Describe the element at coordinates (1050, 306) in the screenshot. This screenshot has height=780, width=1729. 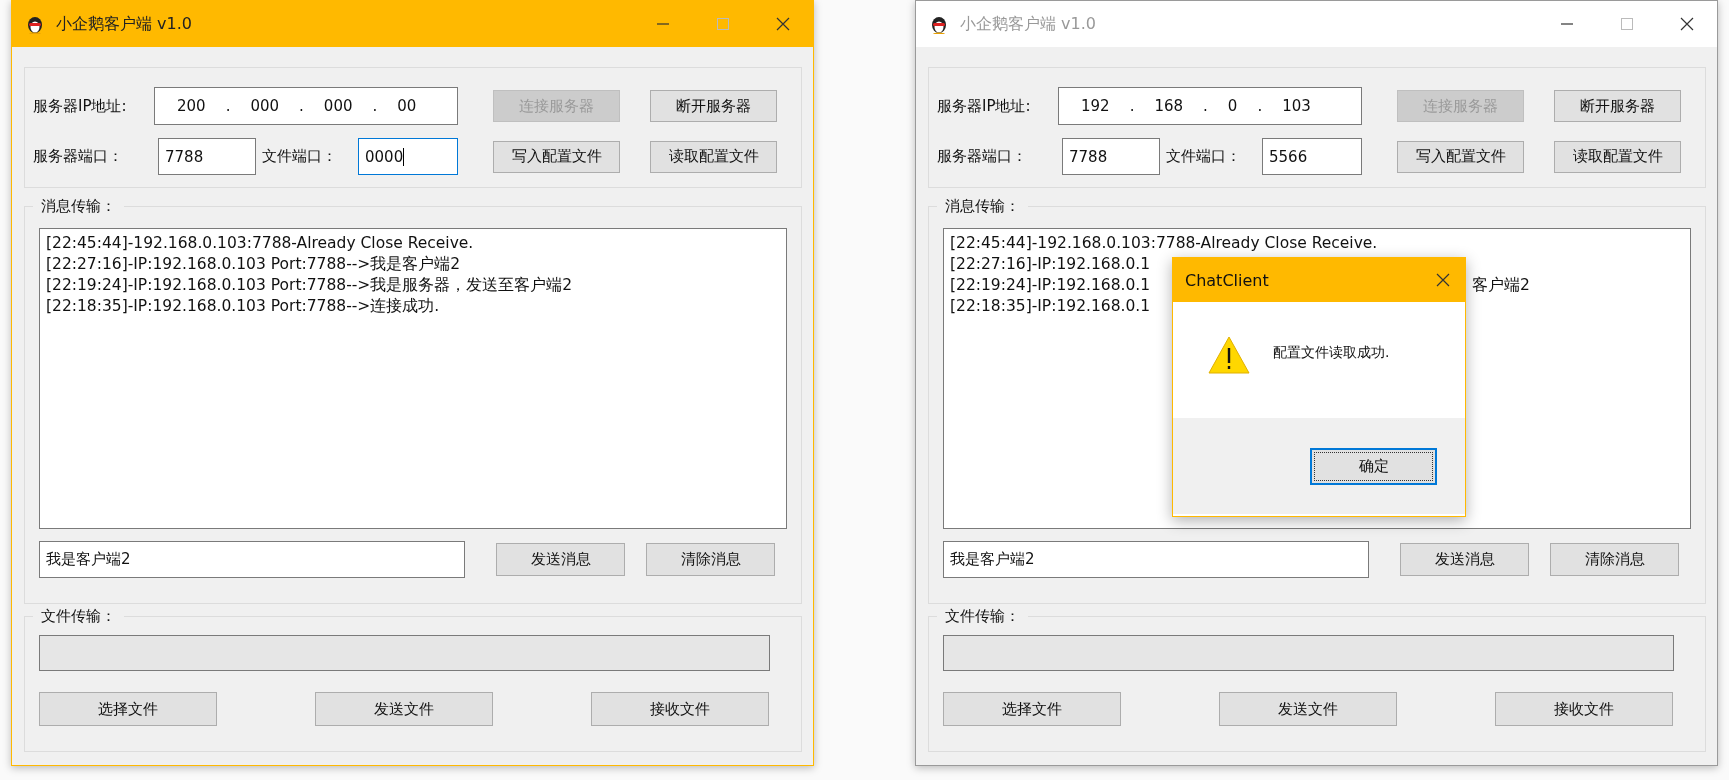
I see `log-line: [22:18:35]-IP:192.168.0.1` at that location.